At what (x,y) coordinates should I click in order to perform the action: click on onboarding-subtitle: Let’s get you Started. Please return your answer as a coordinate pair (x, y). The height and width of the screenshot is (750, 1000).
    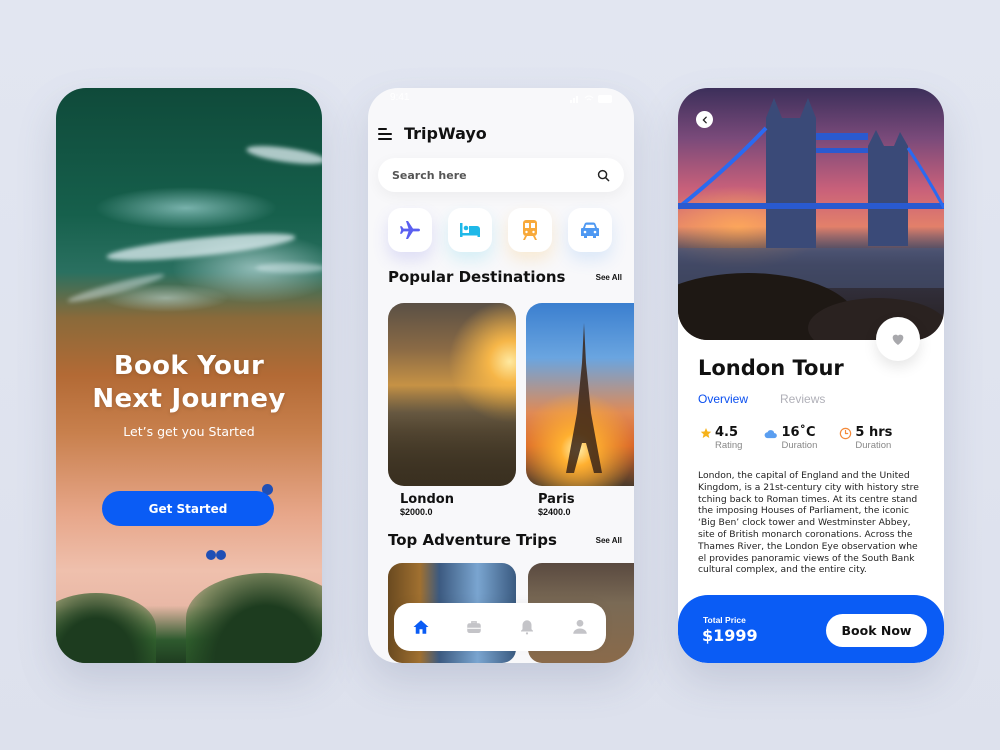
    Looking at the image, I should click on (189, 431).